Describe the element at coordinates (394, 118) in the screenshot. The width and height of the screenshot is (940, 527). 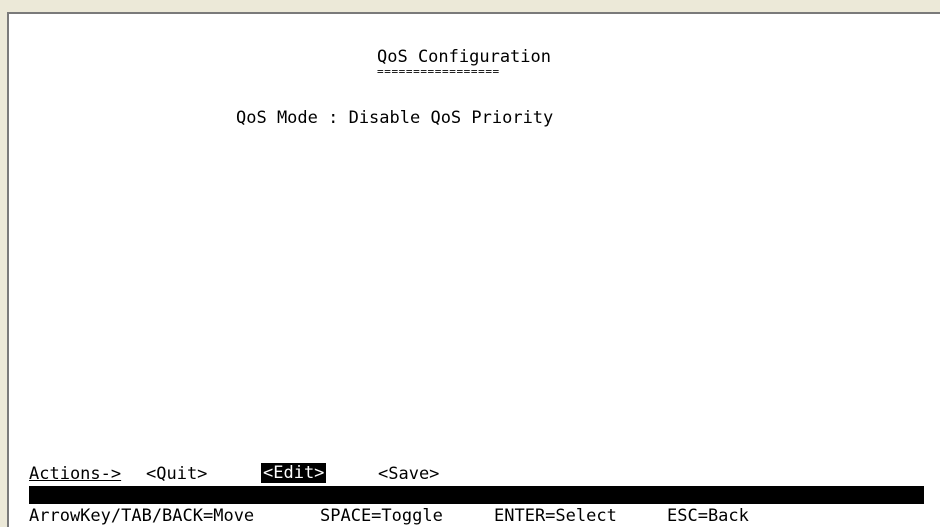
I see `qos-mode-field: QoS Mode : Disable QoS Priority` at that location.